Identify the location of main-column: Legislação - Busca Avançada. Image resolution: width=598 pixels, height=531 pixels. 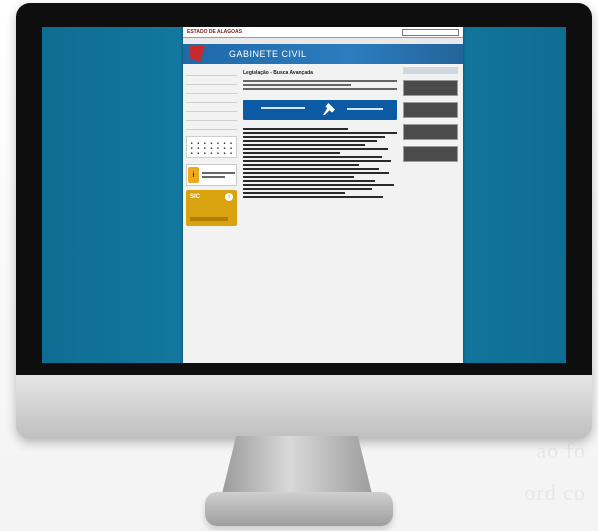
(320, 146).